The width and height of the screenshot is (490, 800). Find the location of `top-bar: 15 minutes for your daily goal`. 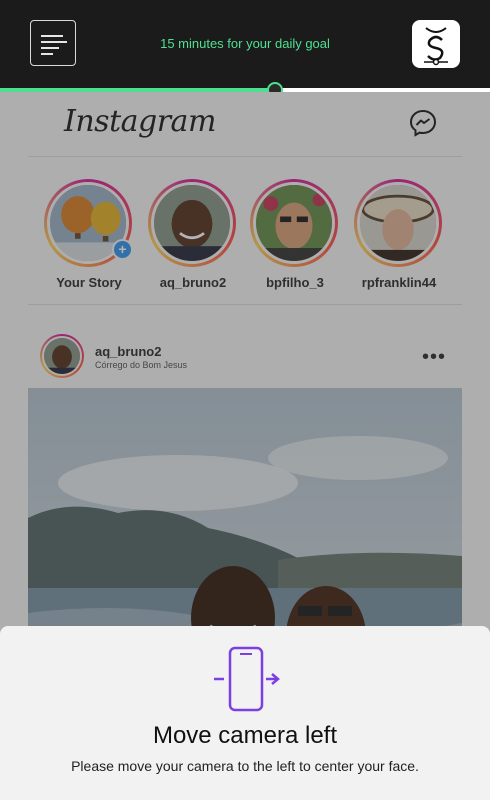

top-bar: 15 minutes for your daily goal is located at coordinates (245, 44).